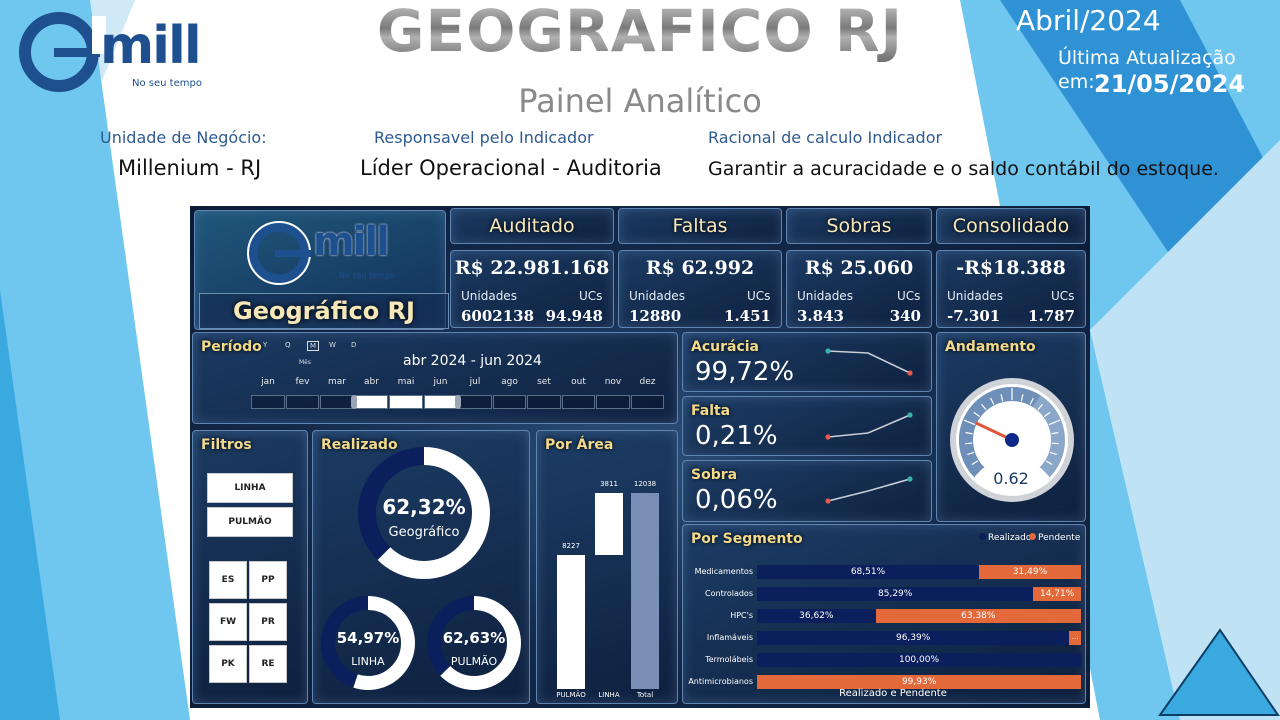 The image size is (1280, 720). Describe the element at coordinates (226, 445) in the screenshot. I see `filters-title: Filtros` at that location.